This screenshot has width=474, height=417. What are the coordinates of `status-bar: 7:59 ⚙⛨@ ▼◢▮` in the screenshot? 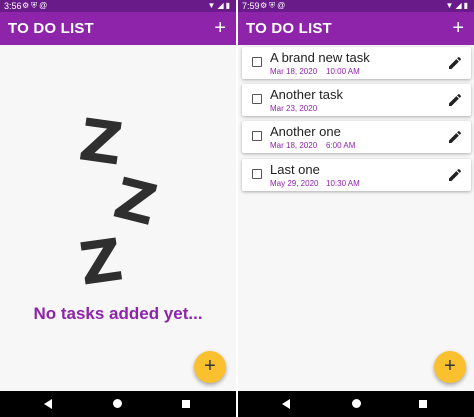 It's located at (356, 6).